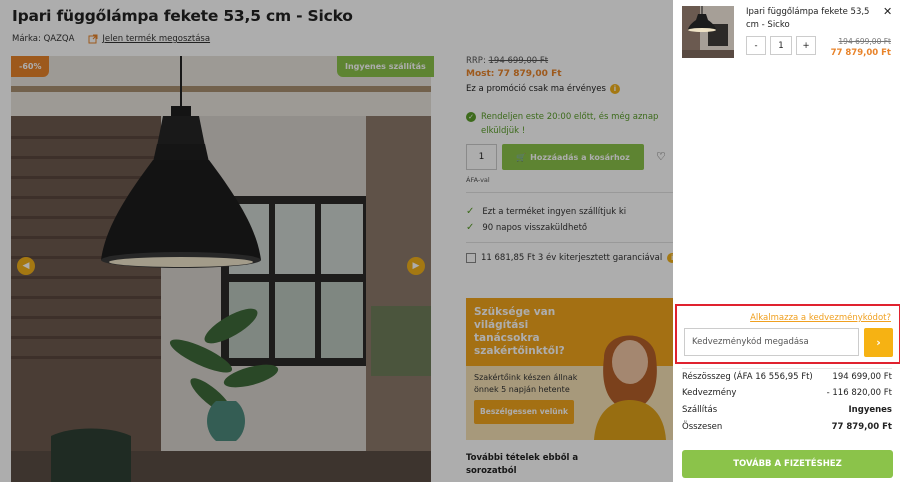  Describe the element at coordinates (806, 45) in the screenshot. I see `increase-button: +` at that location.